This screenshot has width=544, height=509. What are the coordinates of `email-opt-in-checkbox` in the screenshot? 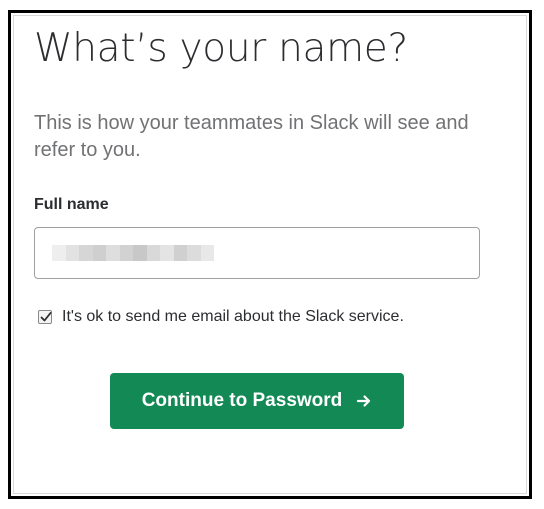 It's located at (45, 317).